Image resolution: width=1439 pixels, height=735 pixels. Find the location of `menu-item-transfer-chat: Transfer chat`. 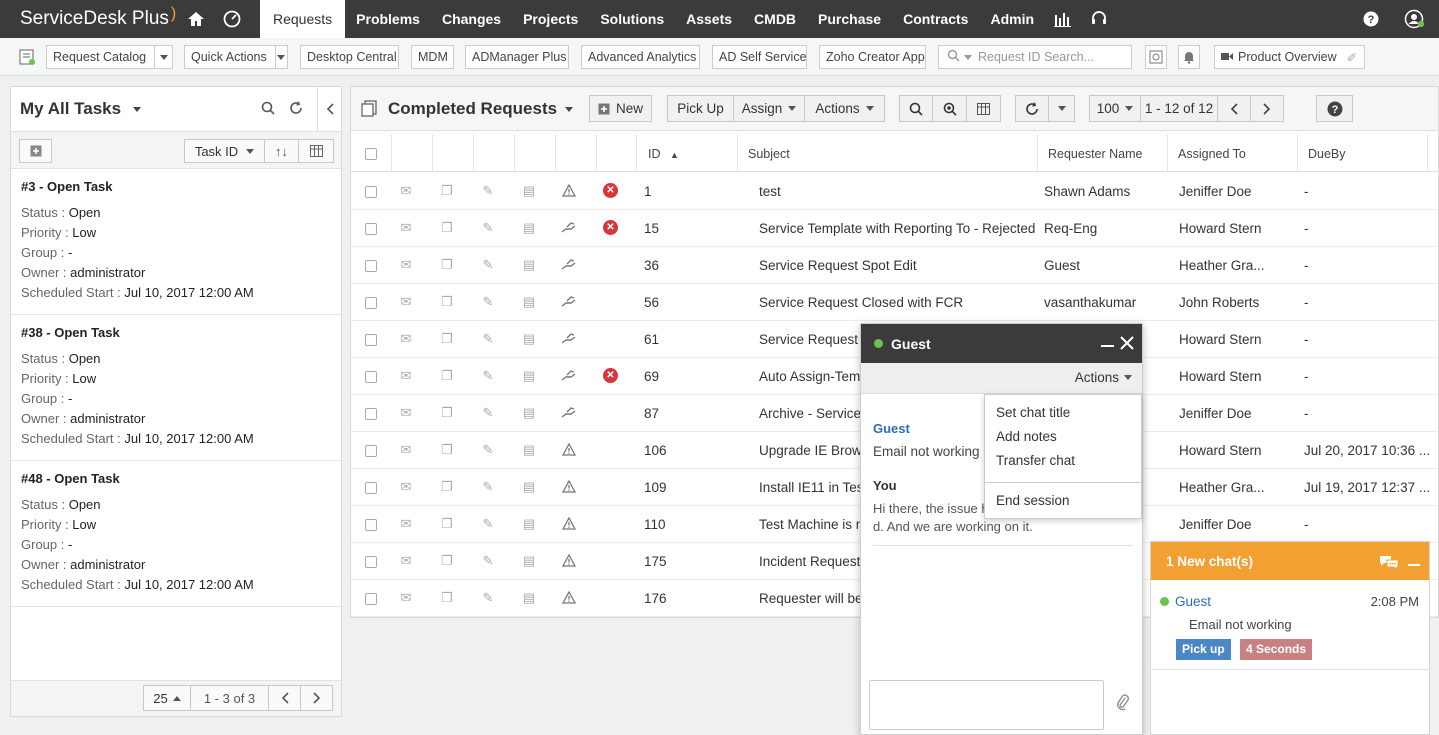

menu-item-transfer-chat: Transfer chat is located at coordinates (1063, 461).